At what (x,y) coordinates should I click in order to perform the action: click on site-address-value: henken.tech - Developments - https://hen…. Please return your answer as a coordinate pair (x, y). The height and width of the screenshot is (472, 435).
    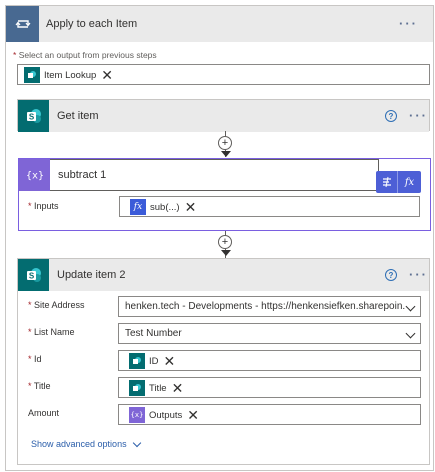
    Looking at the image, I should click on (265, 306).